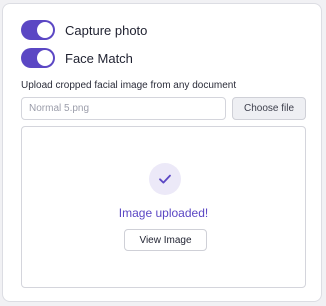 This screenshot has width=326, height=306. I want to click on choose-file-button: Choose file, so click(269, 108).